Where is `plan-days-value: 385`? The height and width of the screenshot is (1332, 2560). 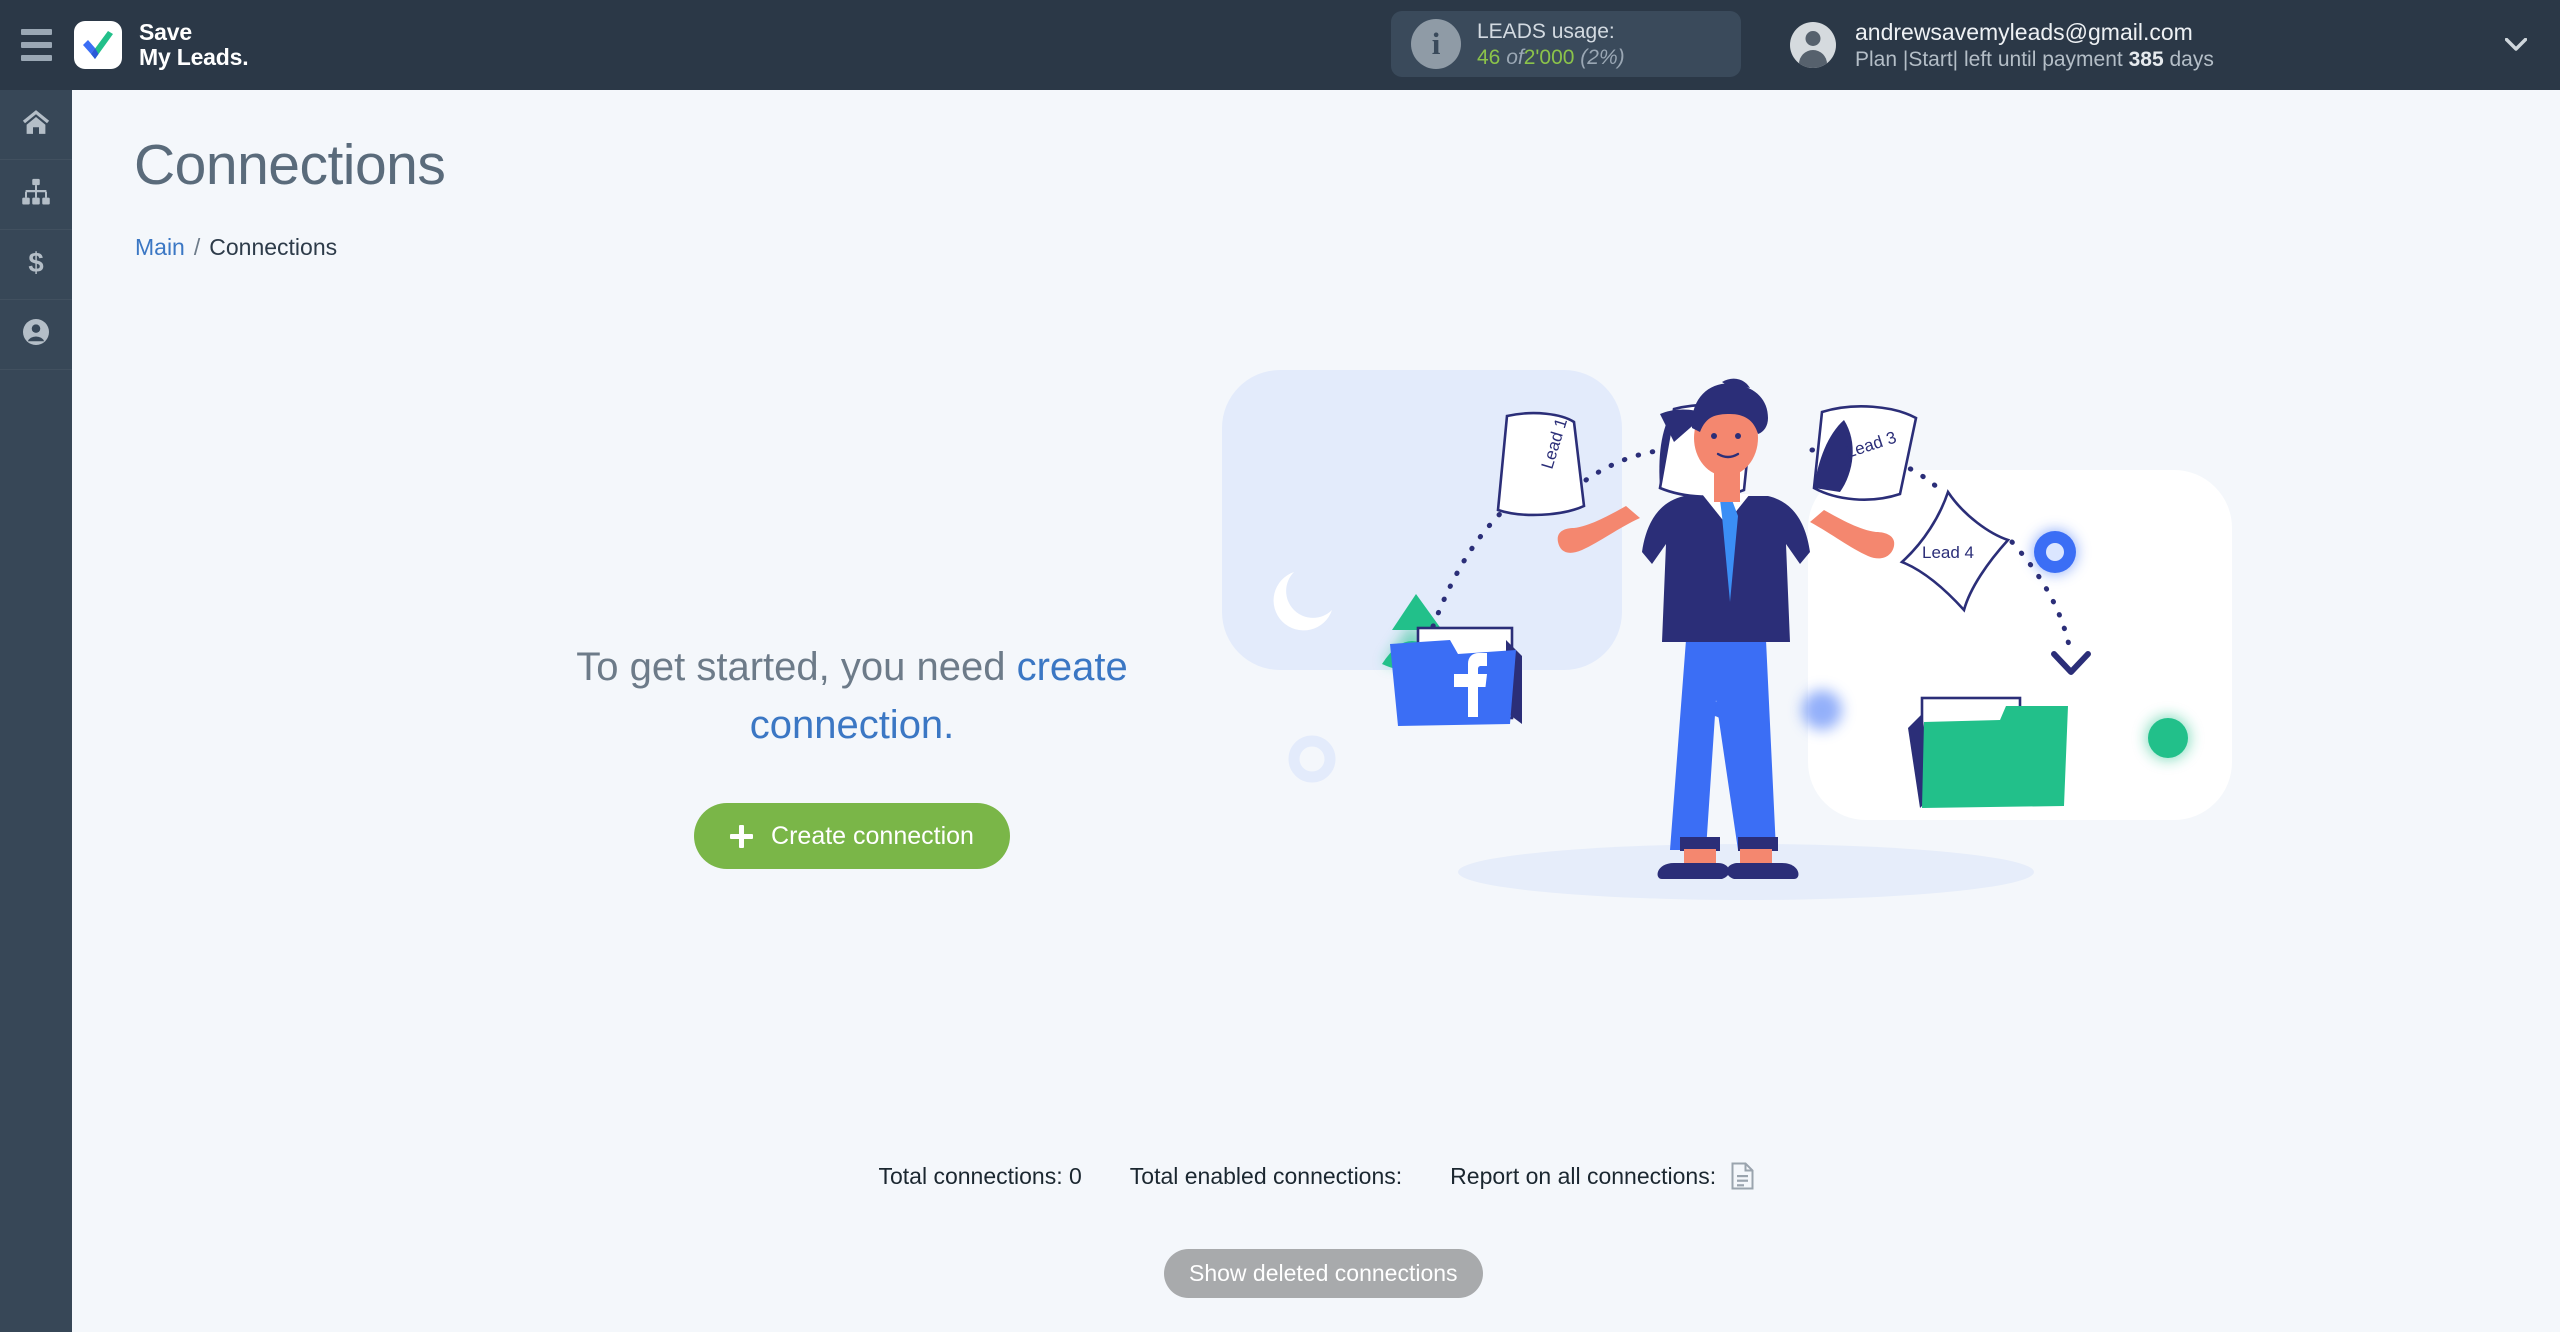 plan-days-value: 385 is located at coordinates (2146, 59).